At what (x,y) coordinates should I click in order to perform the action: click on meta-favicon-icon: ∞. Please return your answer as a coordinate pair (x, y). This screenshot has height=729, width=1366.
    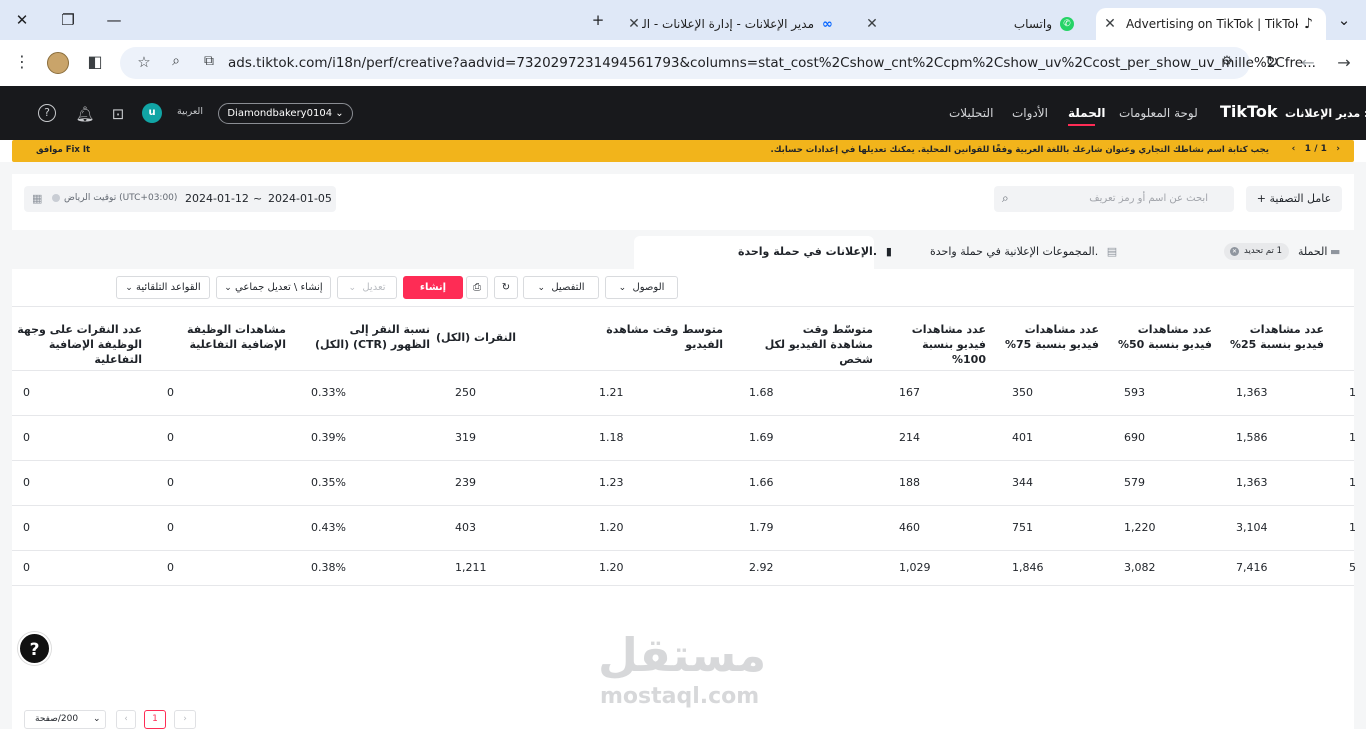
    Looking at the image, I should click on (827, 24).